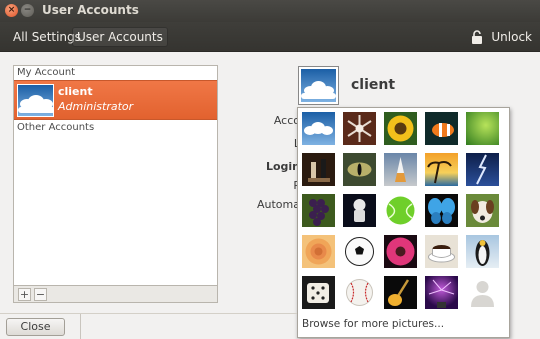 Image resolution: width=540 pixels, height=339 pixels. I want to click on list-item-client: client Administrator, so click(115, 100).